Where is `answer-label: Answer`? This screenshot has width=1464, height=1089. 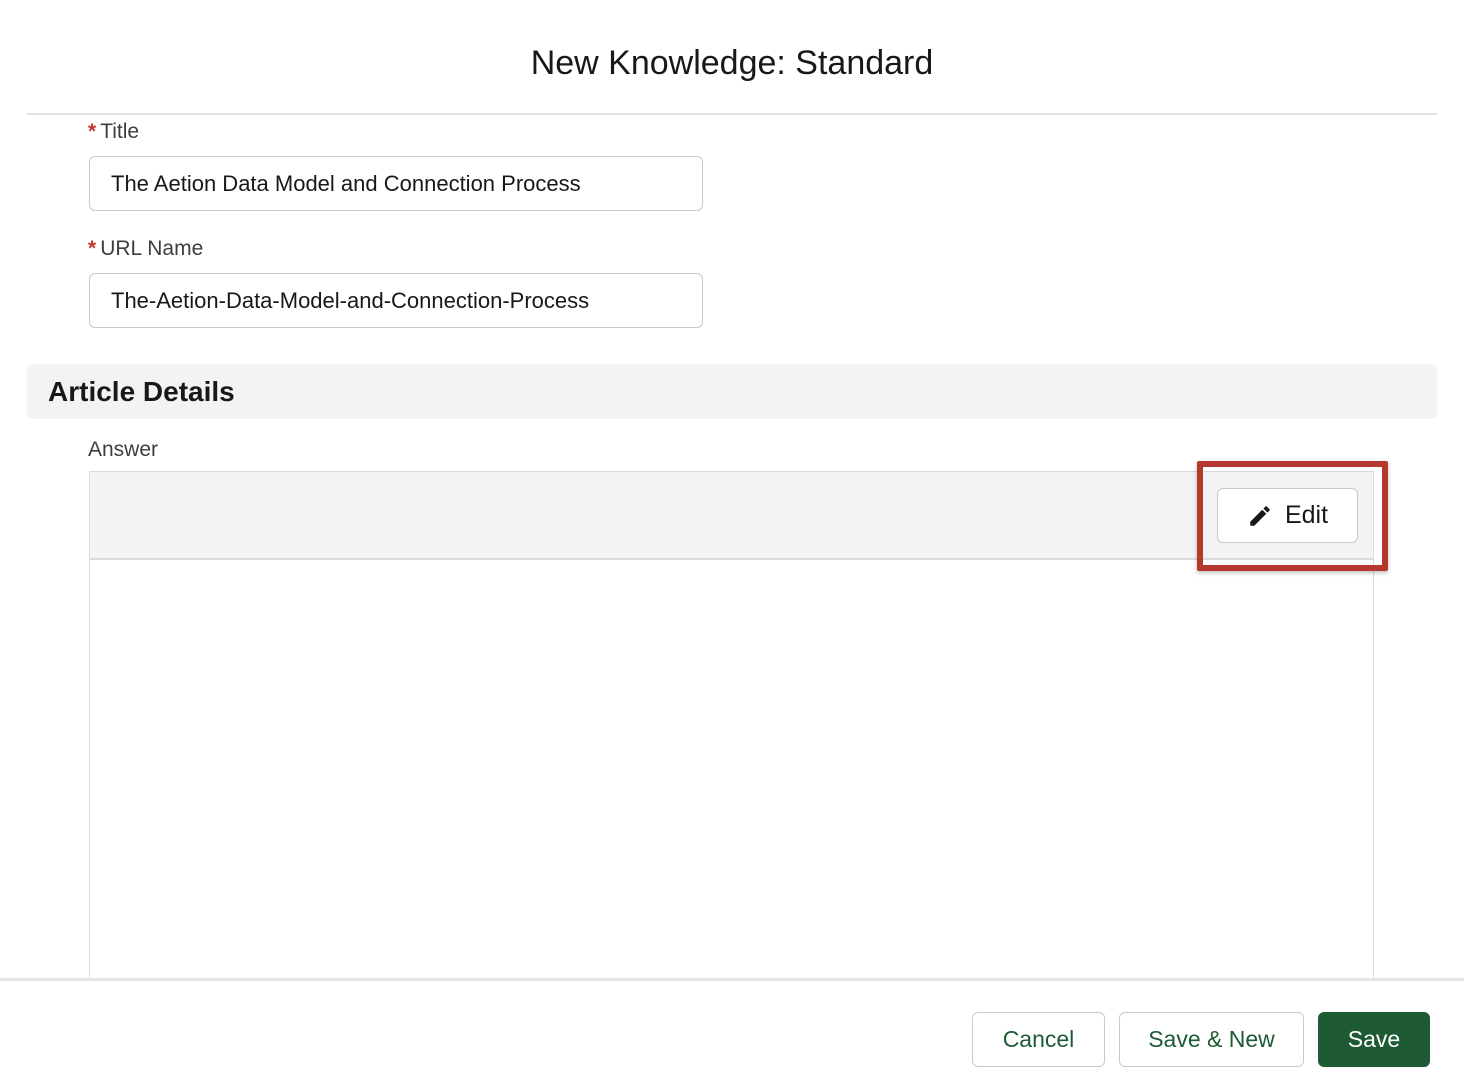
answer-label: Answer is located at coordinates (123, 449).